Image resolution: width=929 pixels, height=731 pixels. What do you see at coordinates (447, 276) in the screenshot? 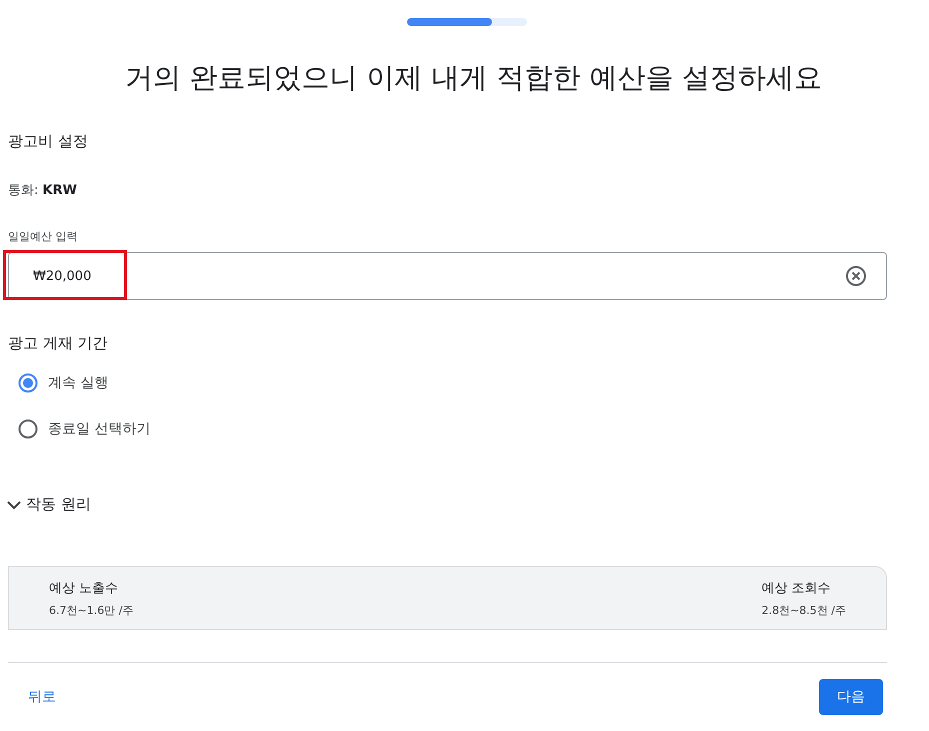
I see `budget-input-field: ₩20,000` at bounding box center [447, 276].